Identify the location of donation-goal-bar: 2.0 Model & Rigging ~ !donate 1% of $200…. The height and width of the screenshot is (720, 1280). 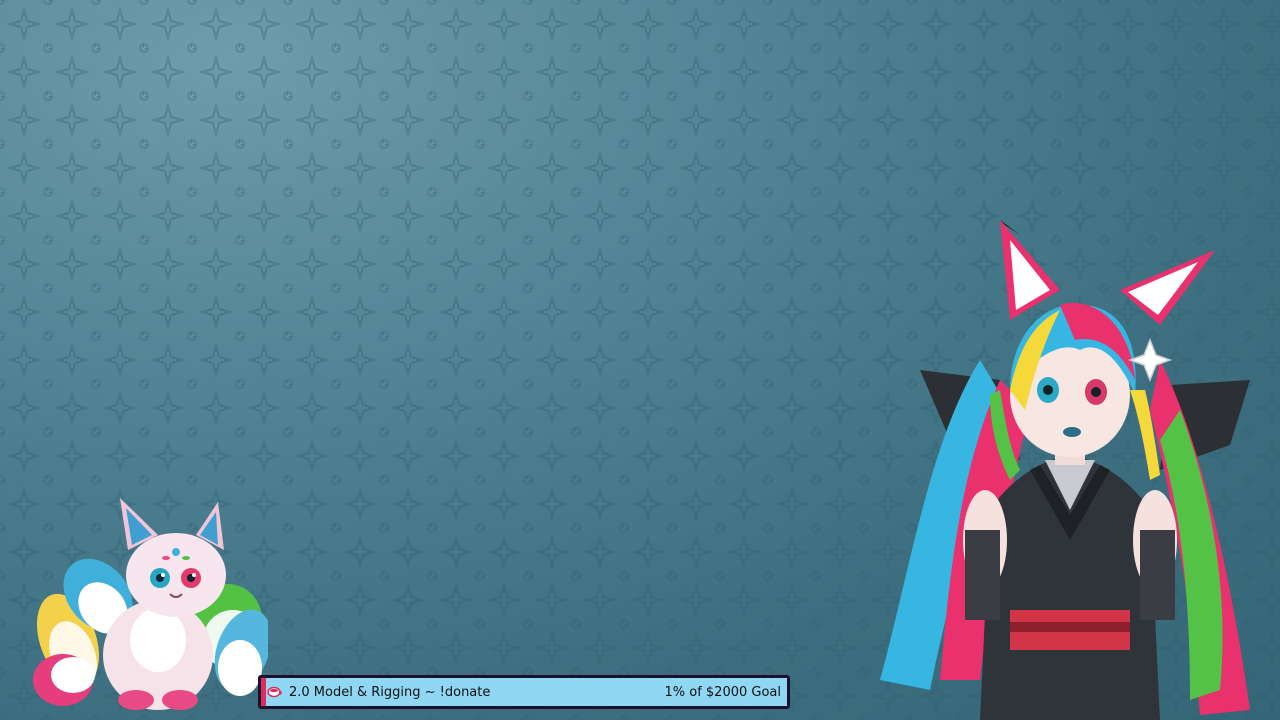
(524, 692).